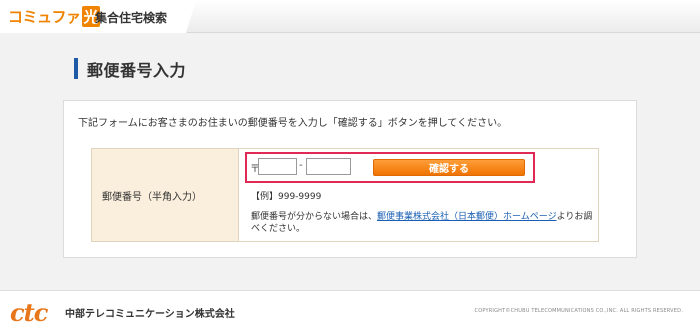  I want to click on confirm-button: 確認する, so click(449, 167).